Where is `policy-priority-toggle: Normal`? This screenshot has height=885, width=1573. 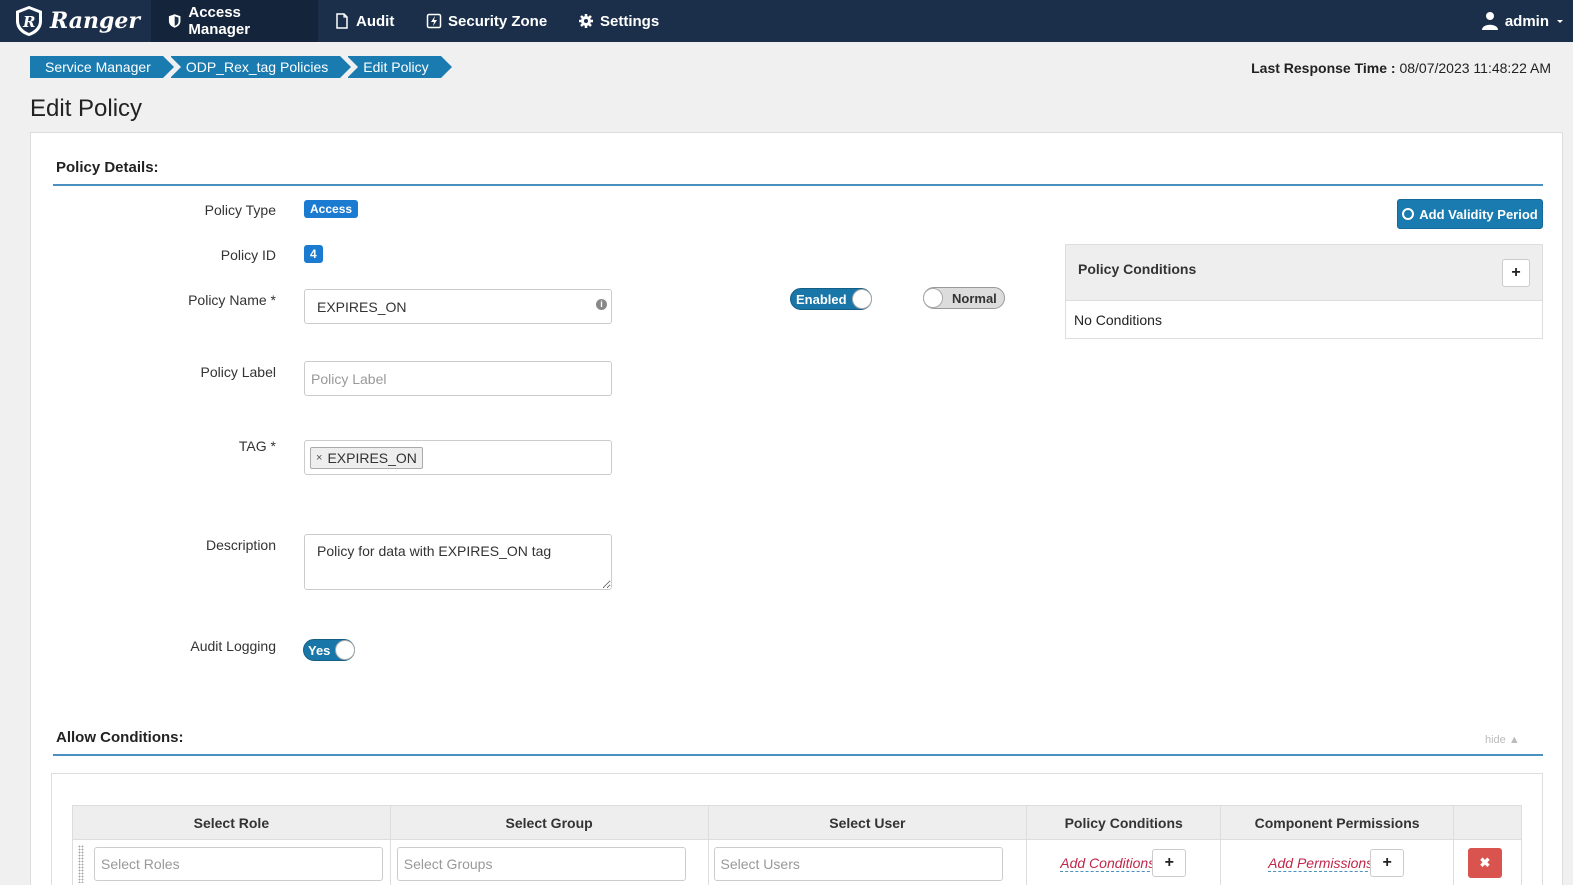 policy-priority-toggle: Normal is located at coordinates (964, 298).